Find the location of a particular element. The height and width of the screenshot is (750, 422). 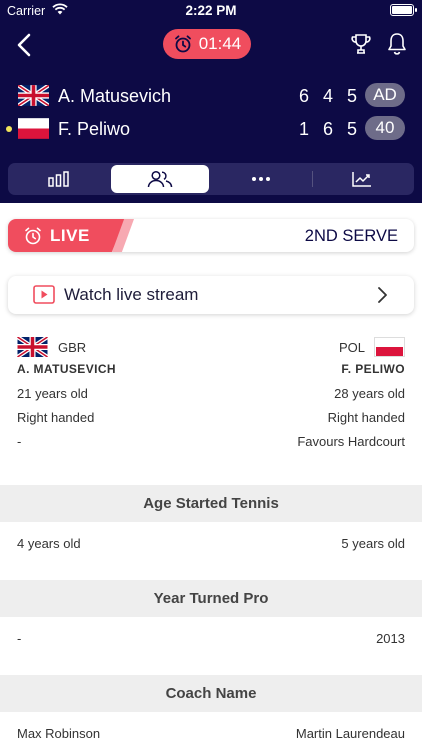

surface-right: Favours Hardcourt is located at coordinates (351, 441).